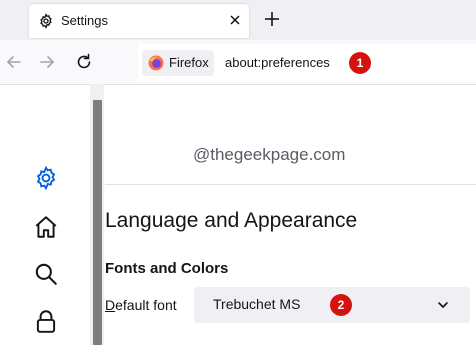 Image resolution: width=476 pixels, height=345 pixels. I want to click on default-font-select: Trebuchet MS 2, so click(332, 305).